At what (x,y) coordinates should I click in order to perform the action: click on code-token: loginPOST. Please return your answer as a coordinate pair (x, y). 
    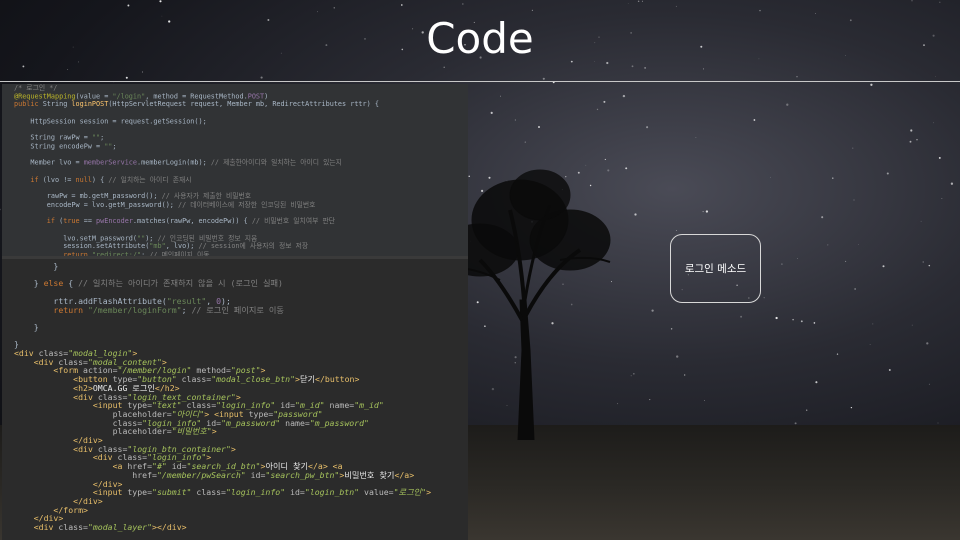
    Looking at the image, I should click on (90, 104).